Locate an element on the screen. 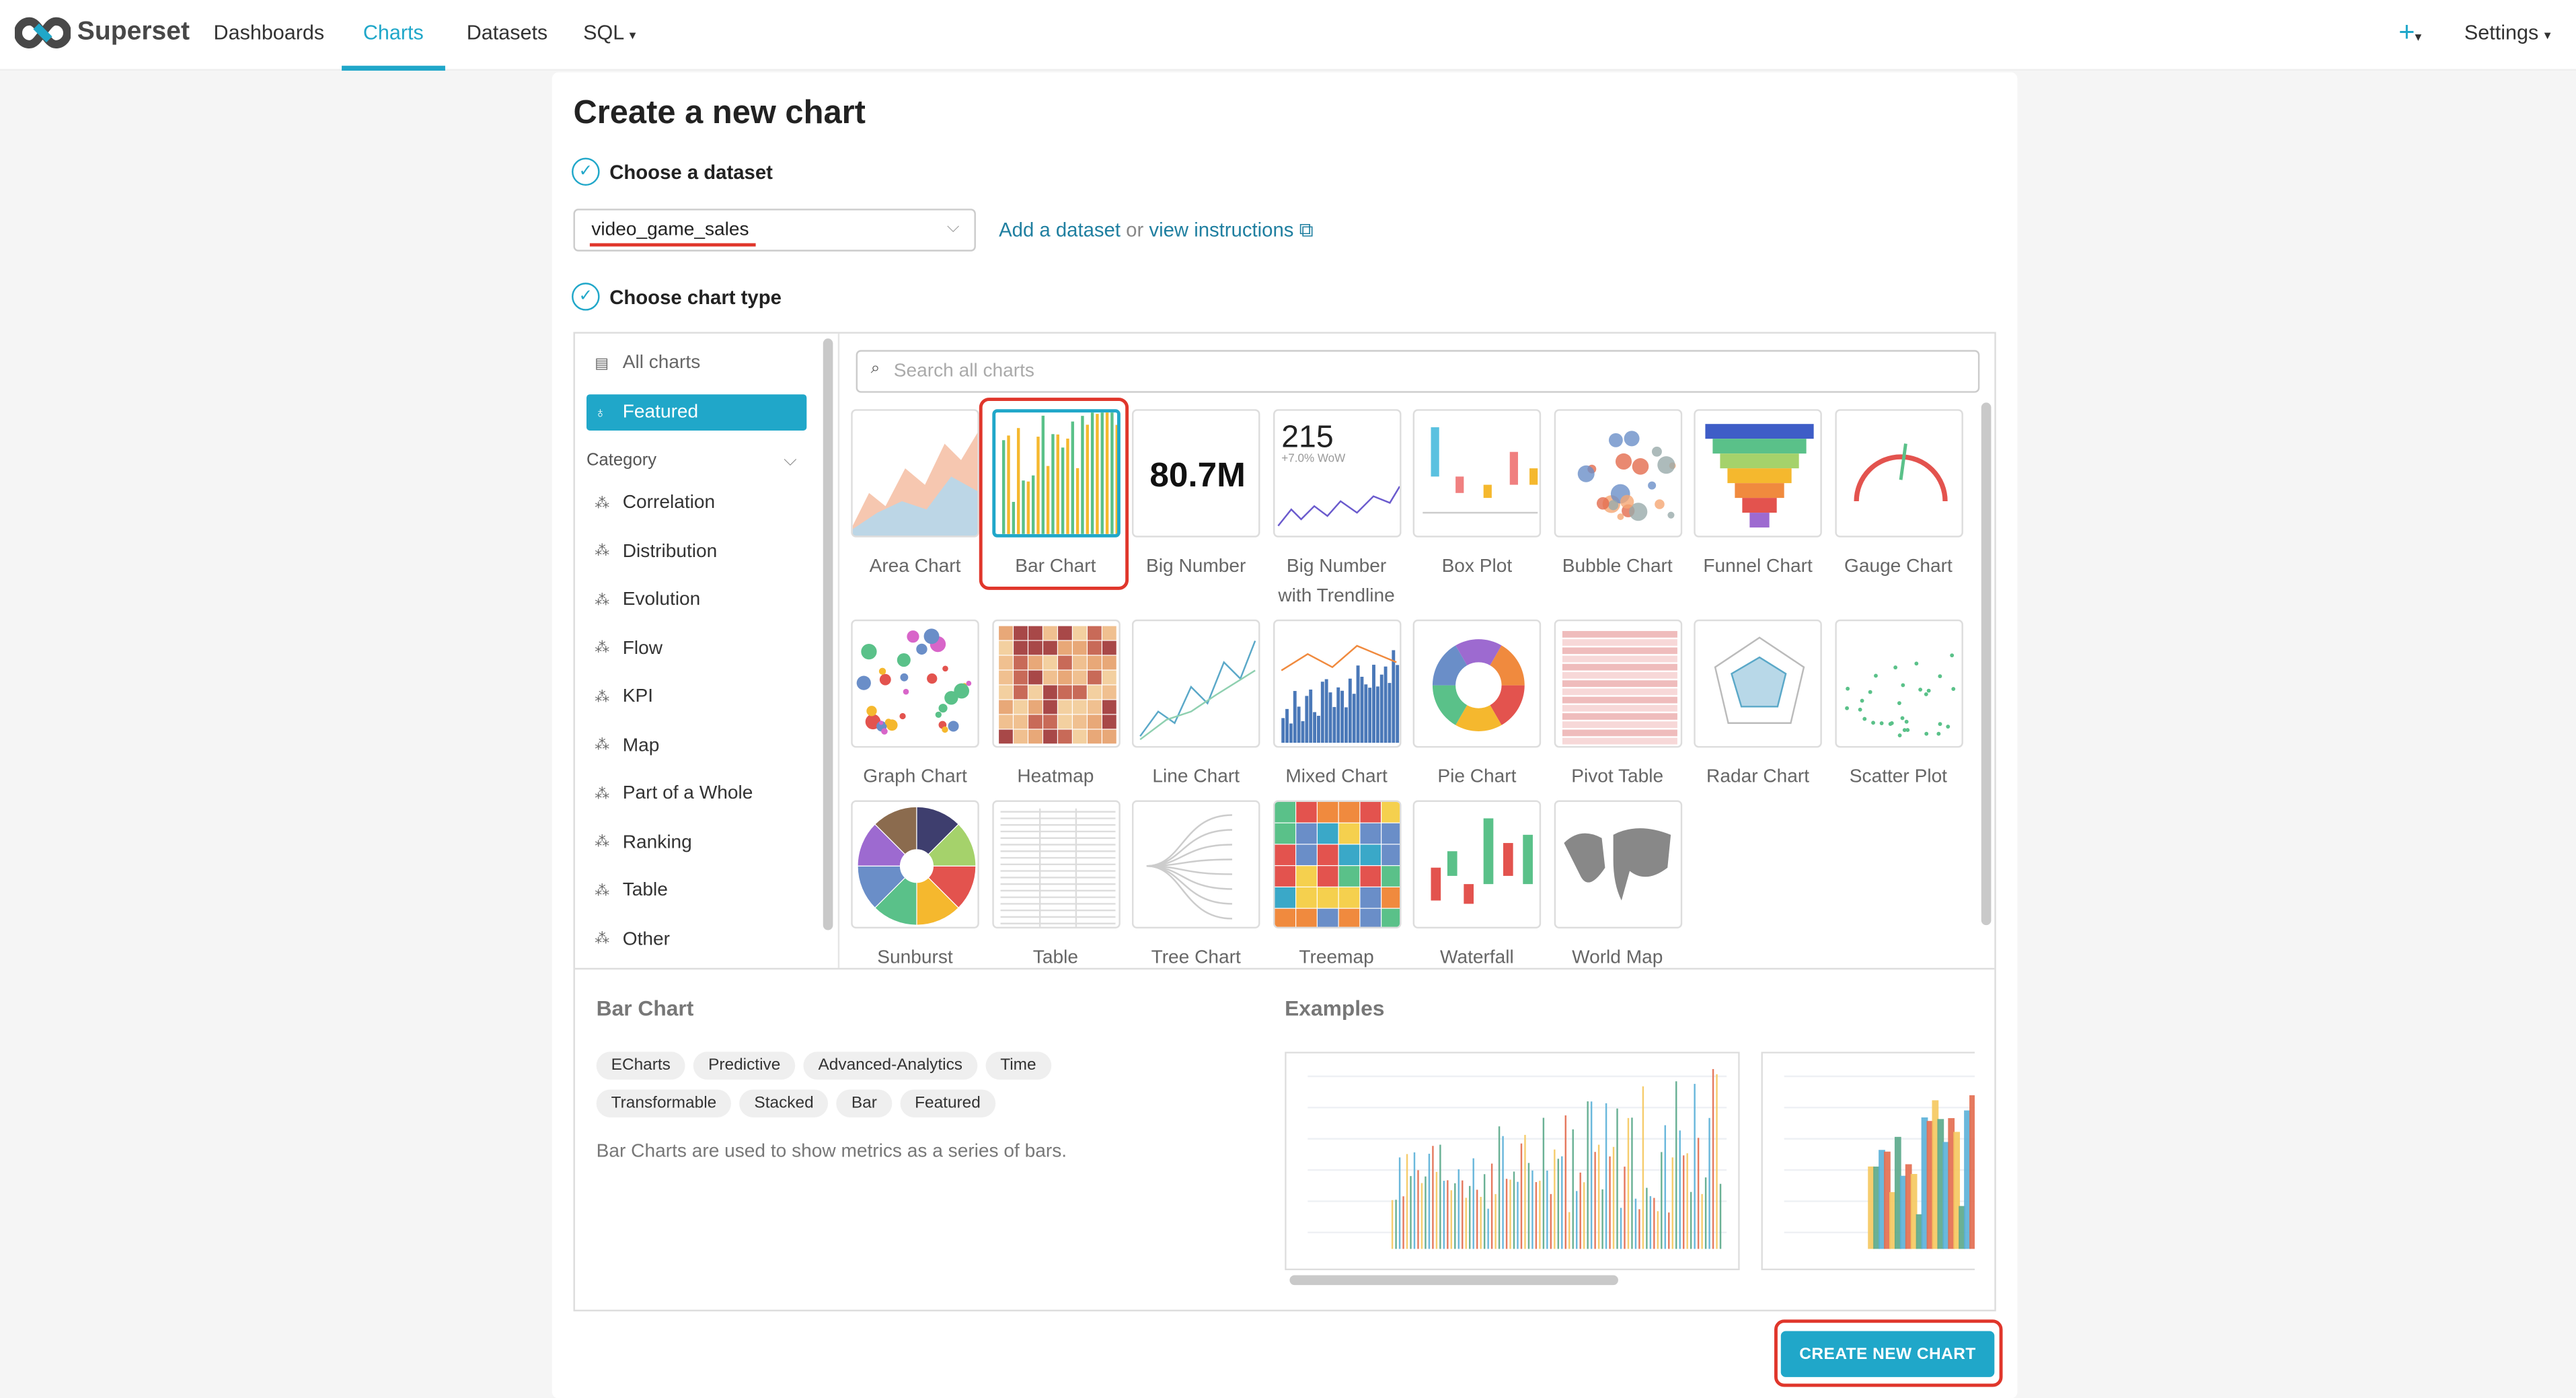  sidebar-item-other: ⁂ Other is located at coordinates (696, 939).